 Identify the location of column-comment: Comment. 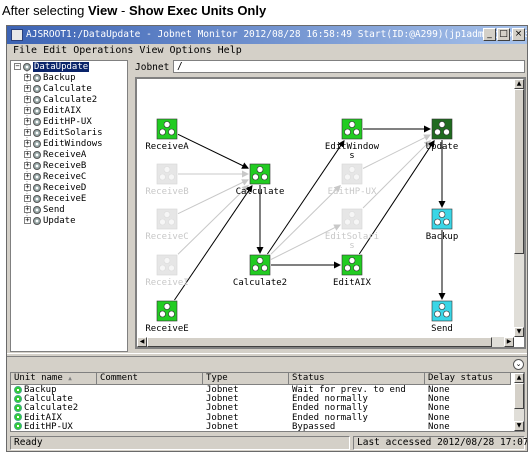
(150, 379).